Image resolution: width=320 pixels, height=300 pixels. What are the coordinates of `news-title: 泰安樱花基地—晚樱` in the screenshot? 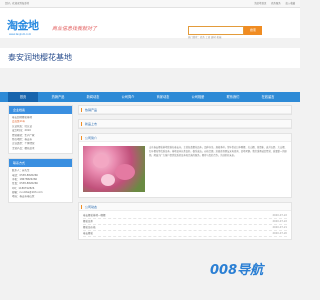 It's located at (94, 215).